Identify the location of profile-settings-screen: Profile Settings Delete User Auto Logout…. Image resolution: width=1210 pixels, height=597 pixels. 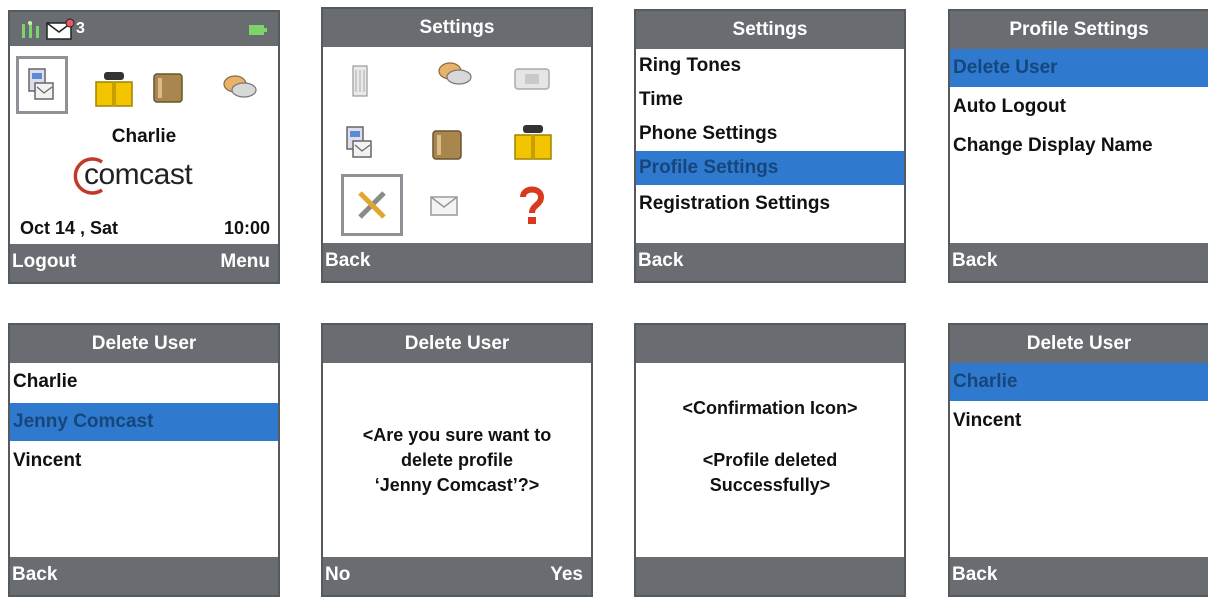
(1078, 146).